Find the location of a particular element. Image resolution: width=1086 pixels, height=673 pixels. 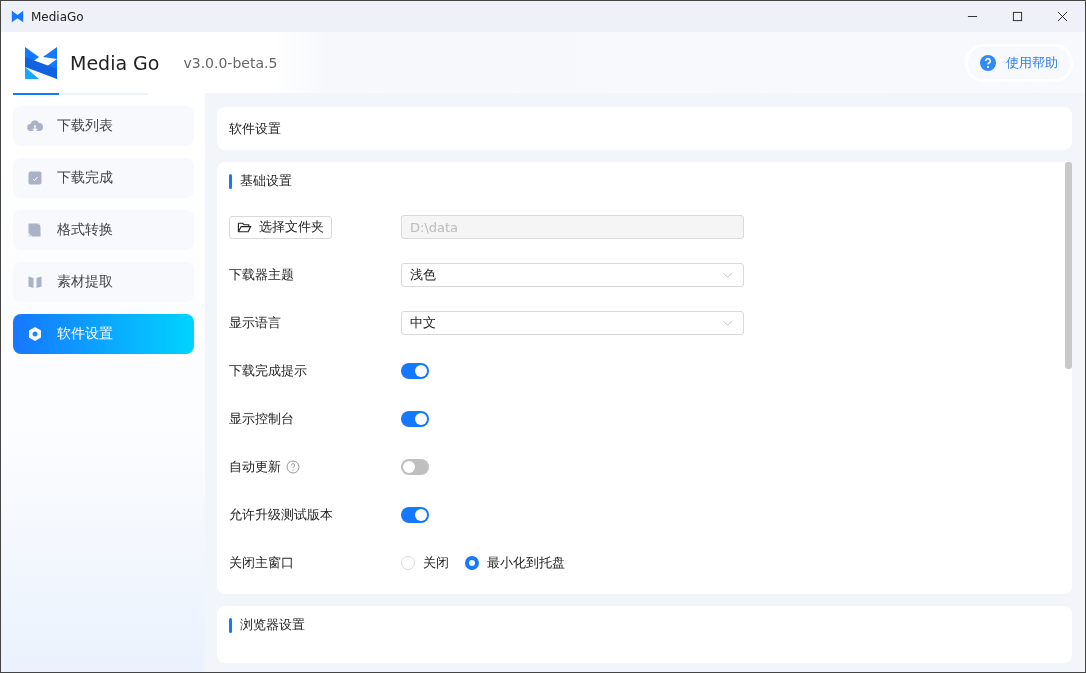

sidebar-item: 下载完成 is located at coordinates (103, 178).